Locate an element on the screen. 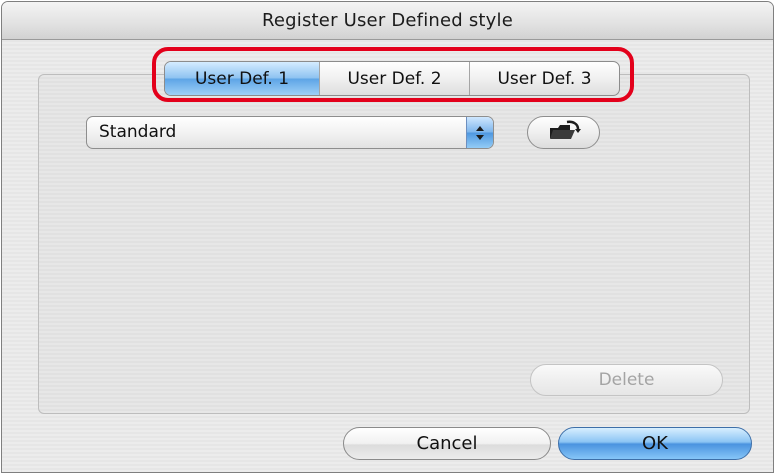 The image size is (775, 474). tab-label: User Def. 1 is located at coordinates (242, 78).